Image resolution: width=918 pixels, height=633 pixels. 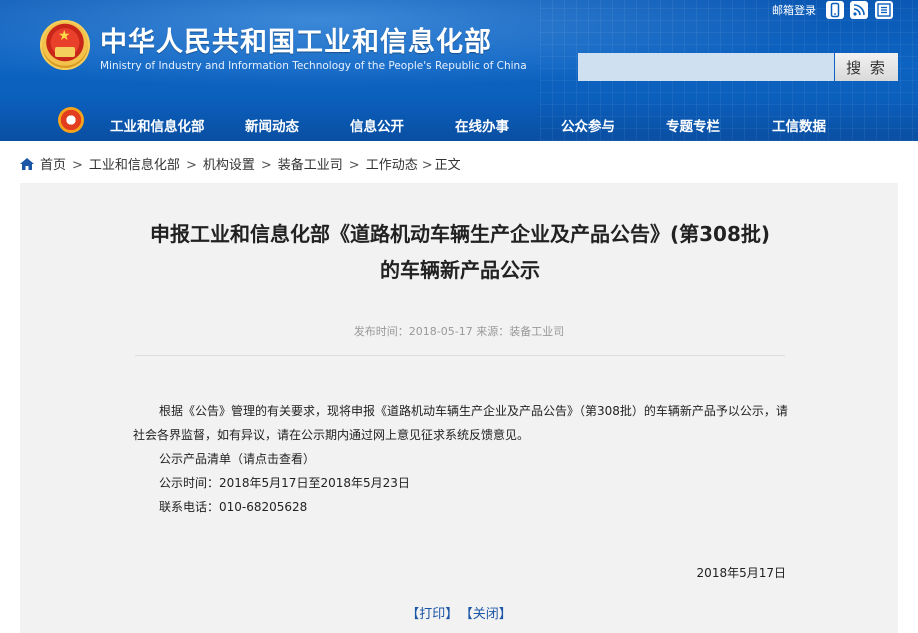 What do you see at coordinates (296, 39) in the screenshot?
I see `site-title: 中华人民共和国工业和信息化部` at bounding box center [296, 39].